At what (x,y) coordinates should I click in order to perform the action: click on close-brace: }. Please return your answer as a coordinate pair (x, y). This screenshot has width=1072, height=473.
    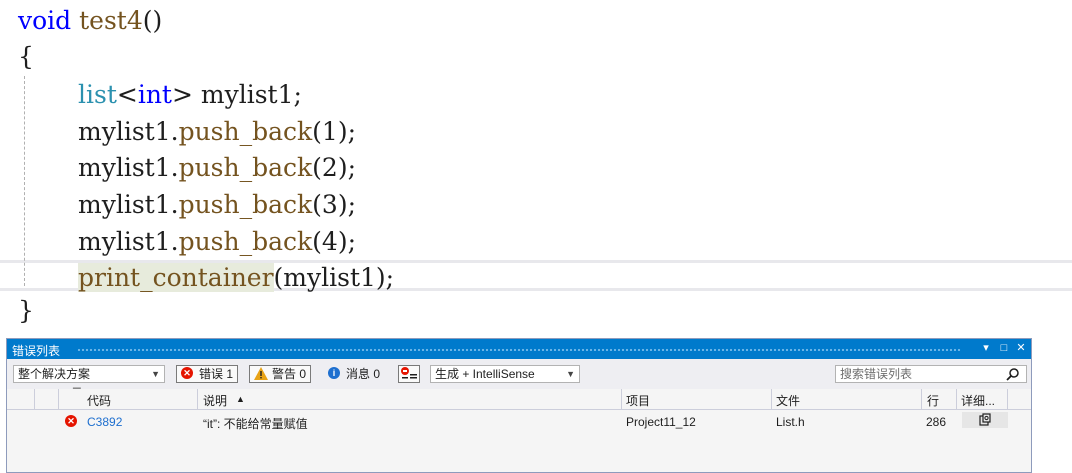
    Looking at the image, I should click on (26, 310).